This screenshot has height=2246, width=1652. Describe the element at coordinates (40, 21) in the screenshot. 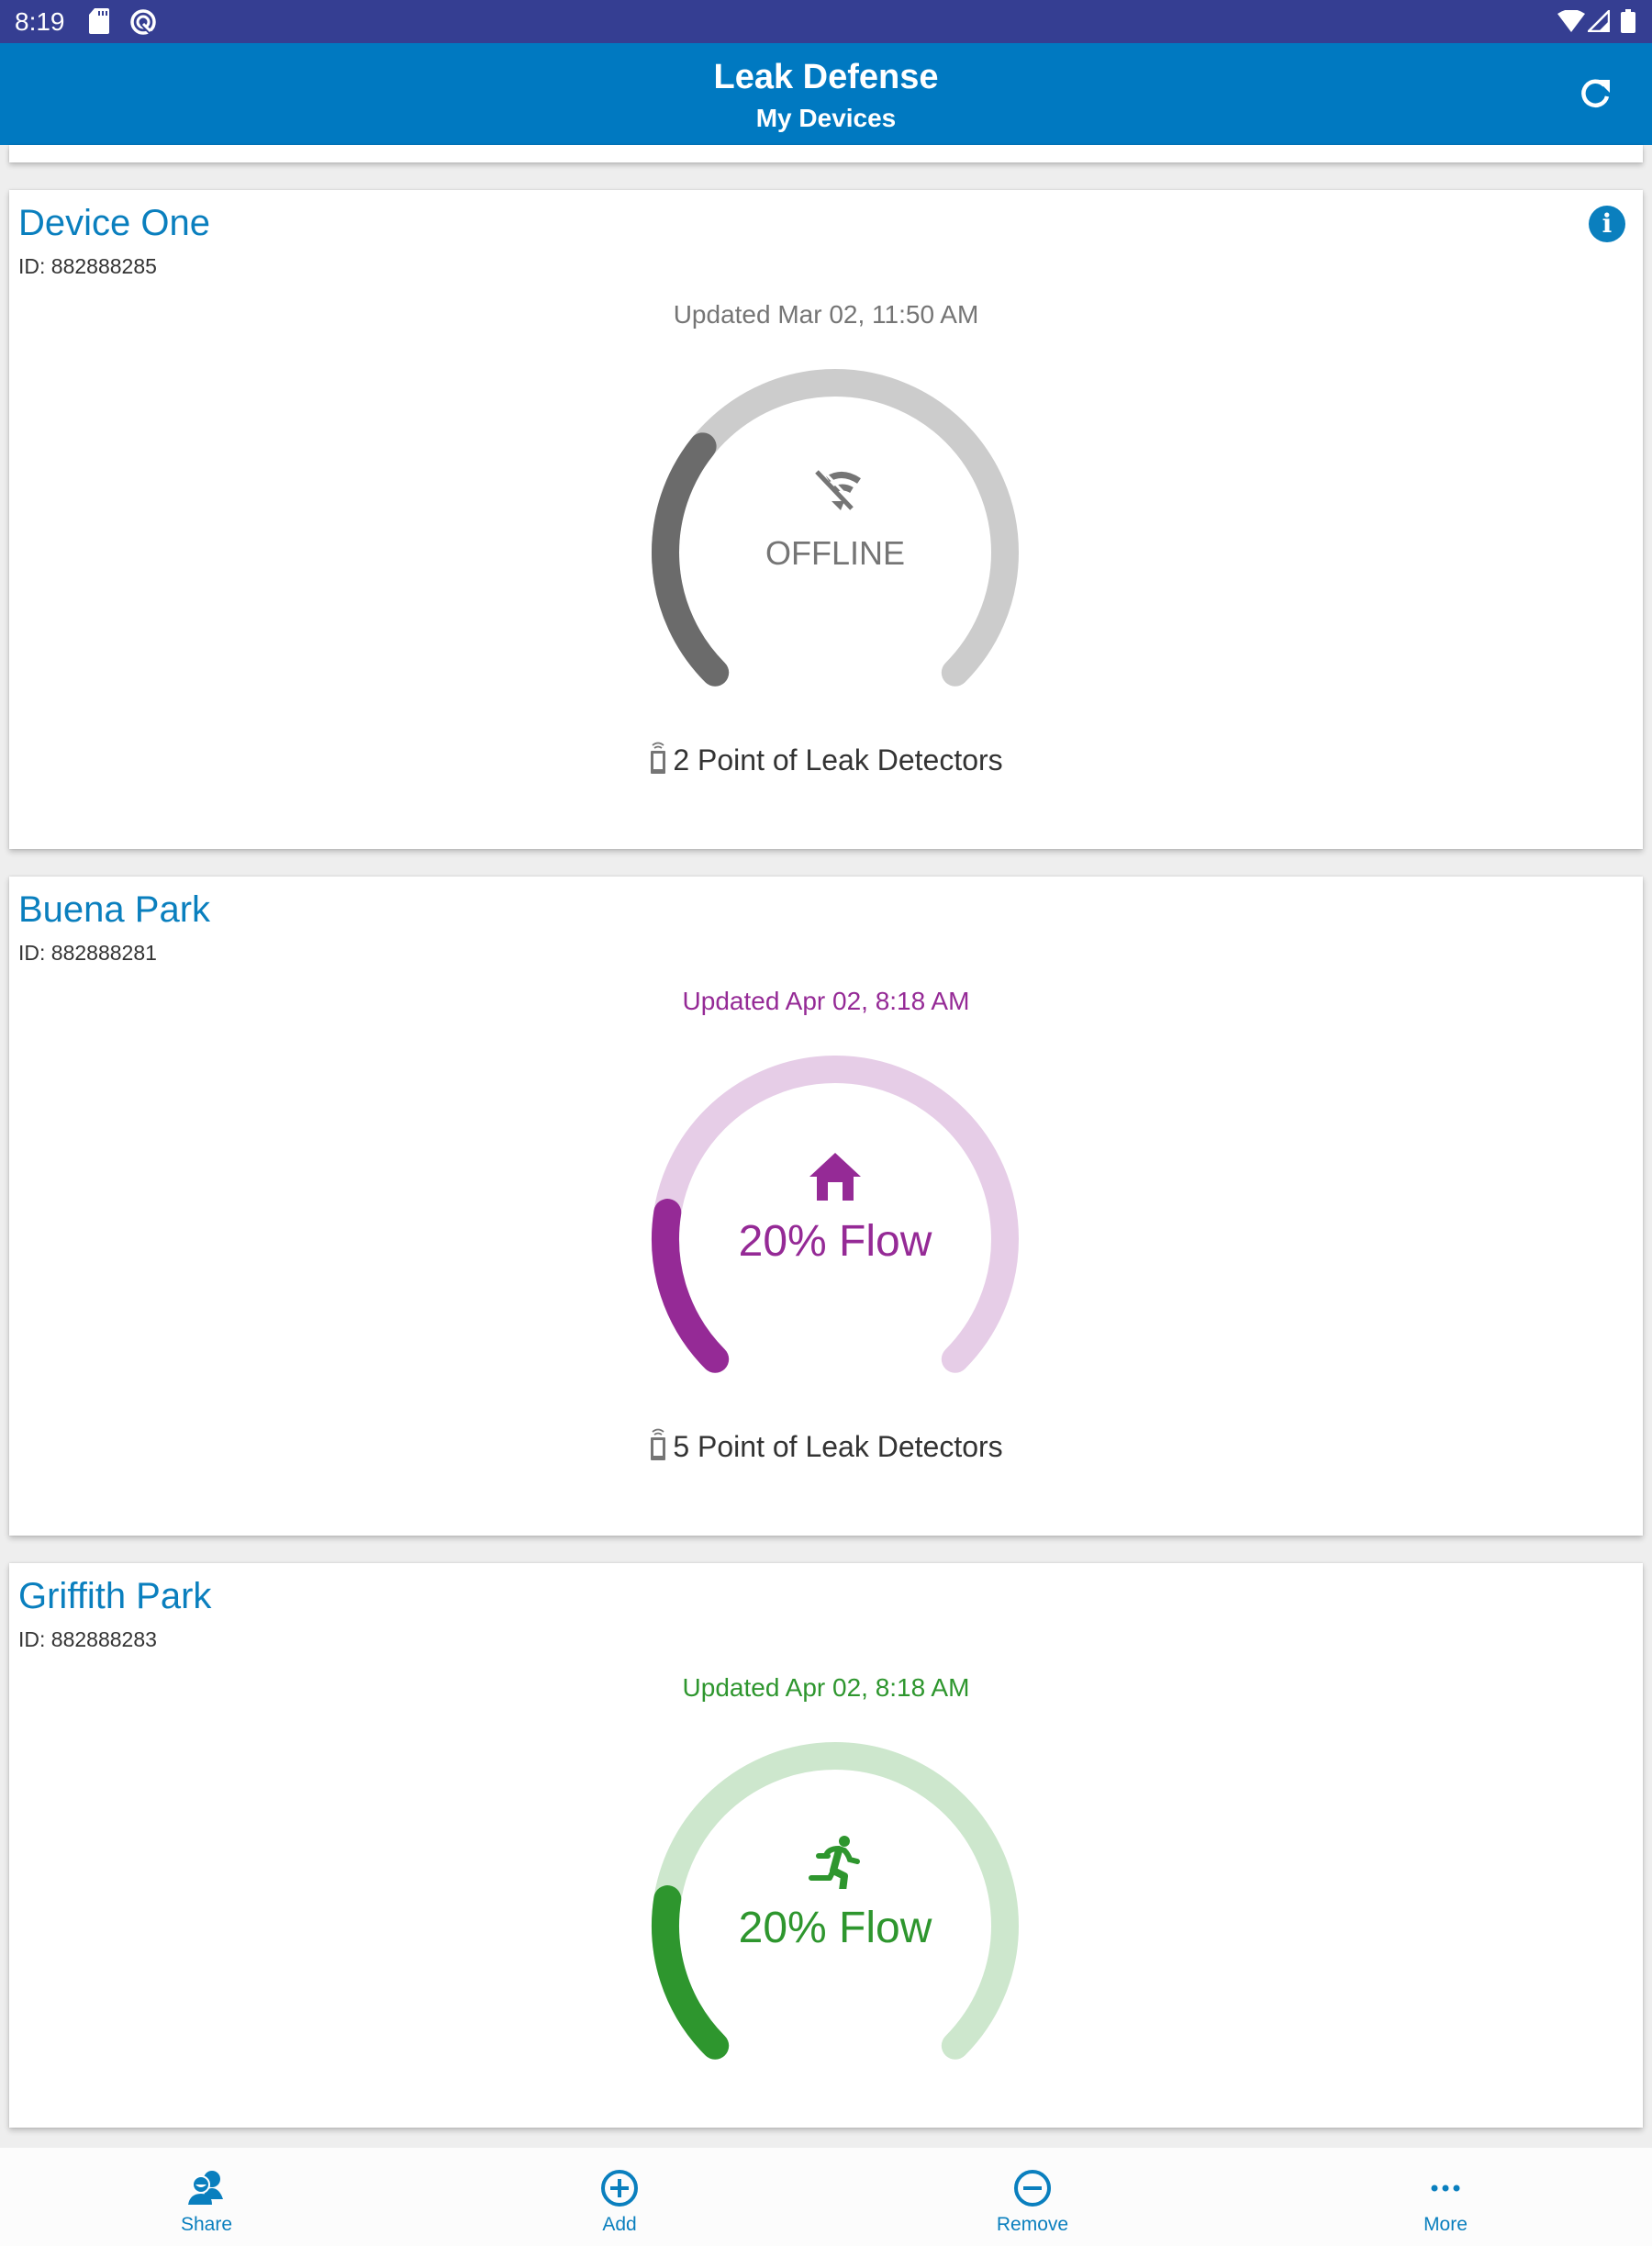

I see `status-time: 8:19` at that location.